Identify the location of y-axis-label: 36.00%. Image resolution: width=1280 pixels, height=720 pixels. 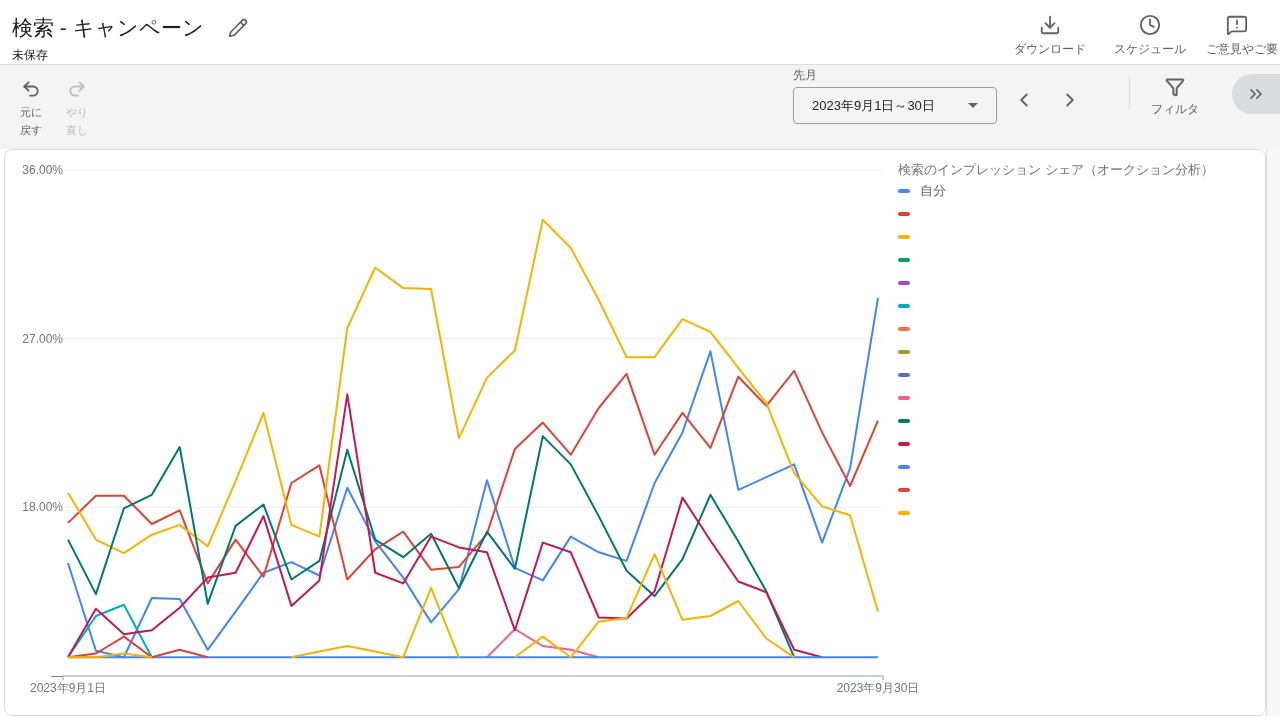
(42, 170).